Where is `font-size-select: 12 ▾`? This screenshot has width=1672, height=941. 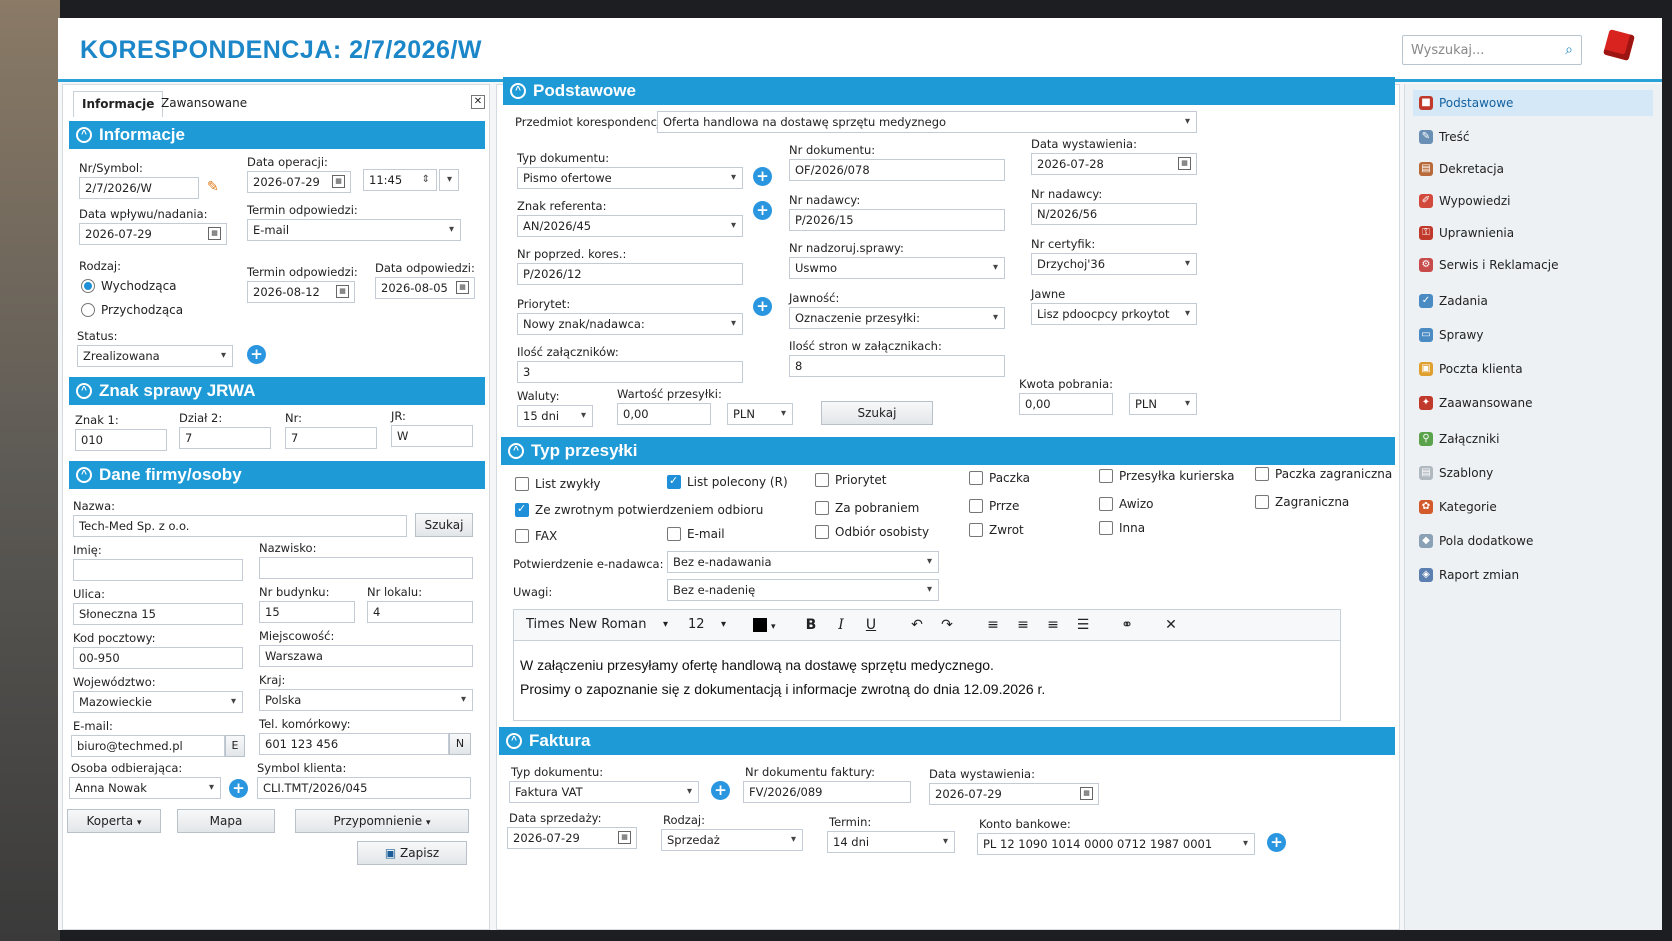
font-size-select: 12 ▾ is located at coordinates (705, 625).